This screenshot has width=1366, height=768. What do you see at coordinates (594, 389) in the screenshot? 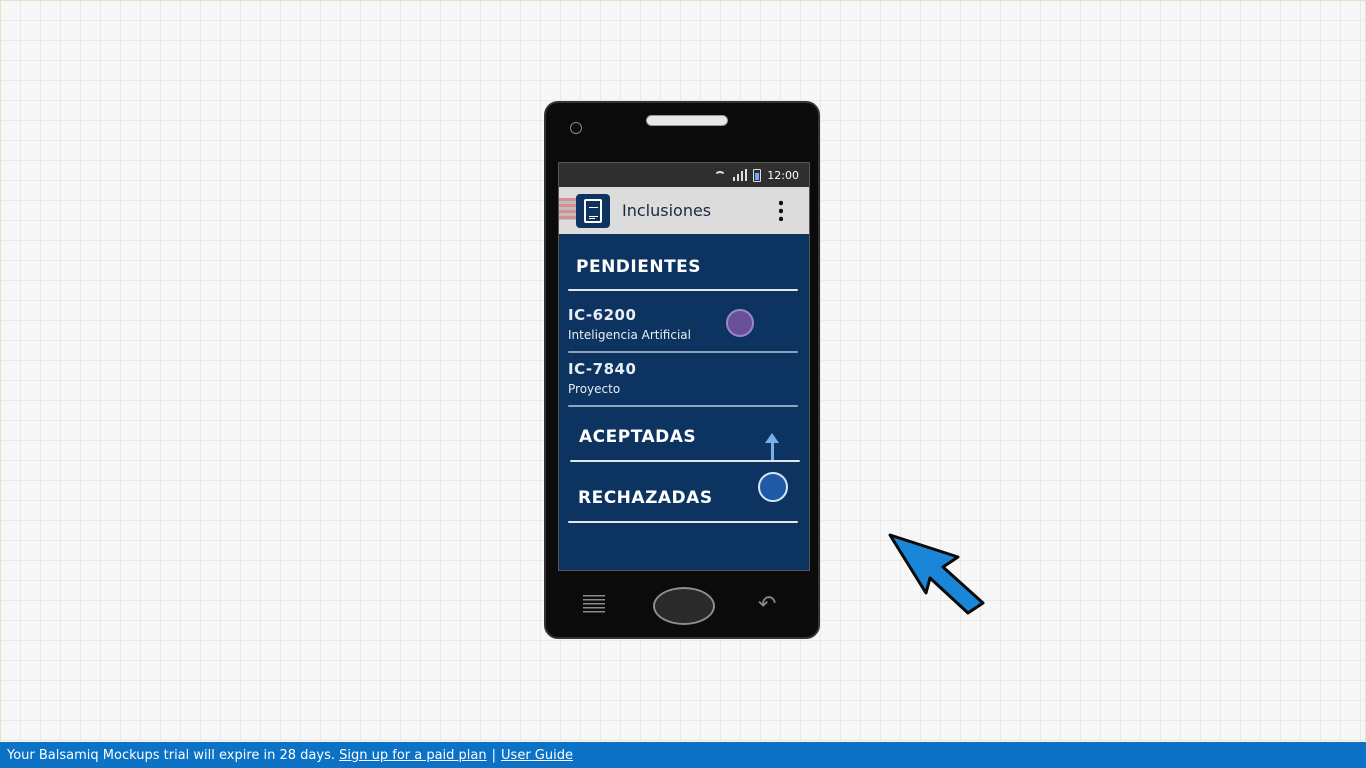
I see `pending-item-2-subject: Proyecto` at bounding box center [594, 389].